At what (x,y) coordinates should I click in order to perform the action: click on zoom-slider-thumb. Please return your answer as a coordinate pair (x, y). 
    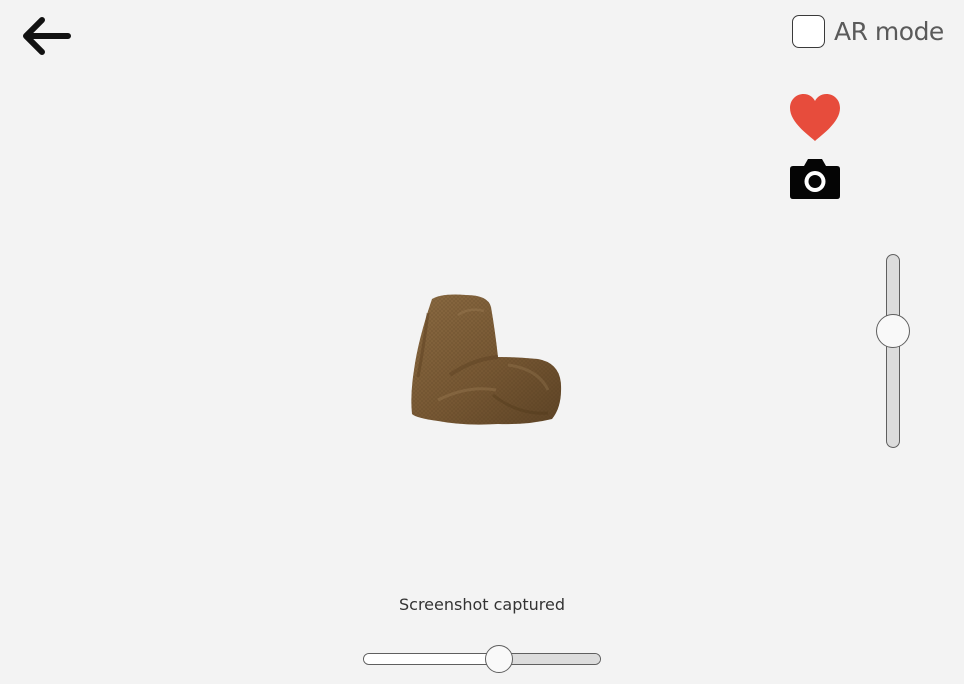
    Looking at the image, I should click on (893, 331).